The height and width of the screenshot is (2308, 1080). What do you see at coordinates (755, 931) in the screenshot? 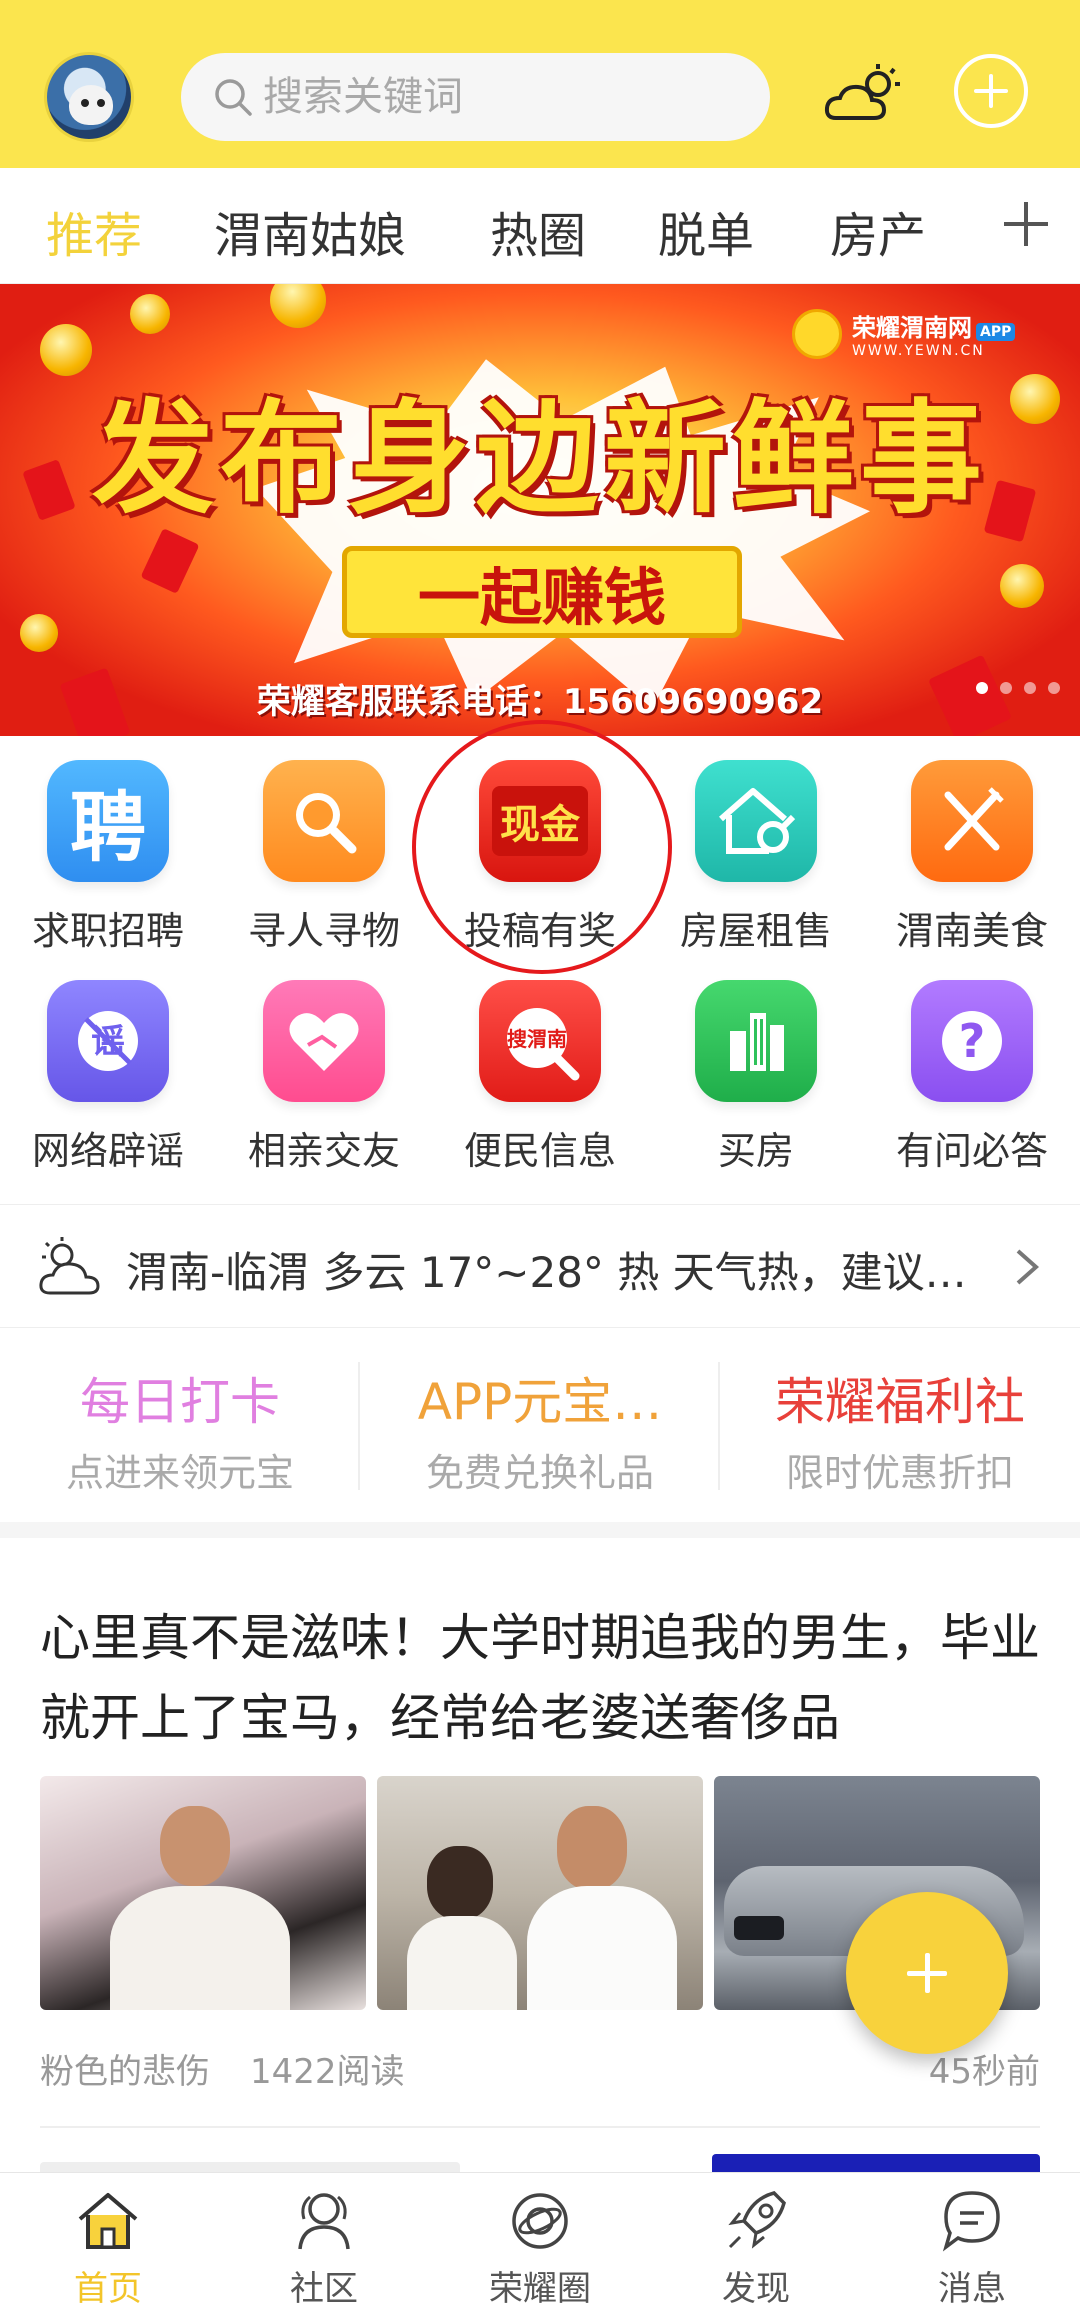
I see `grid-label: 房屋租售` at bounding box center [755, 931].